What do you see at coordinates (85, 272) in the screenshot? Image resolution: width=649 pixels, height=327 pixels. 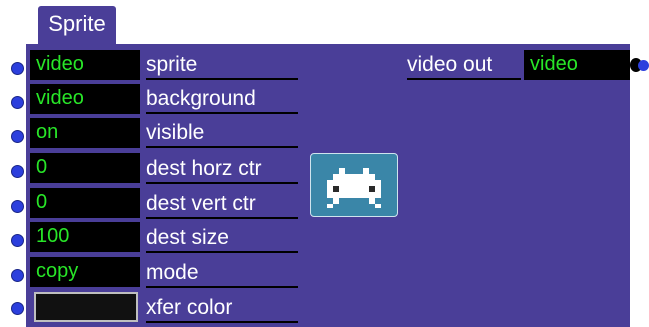 I see `value-field-mode: copy` at bounding box center [85, 272].